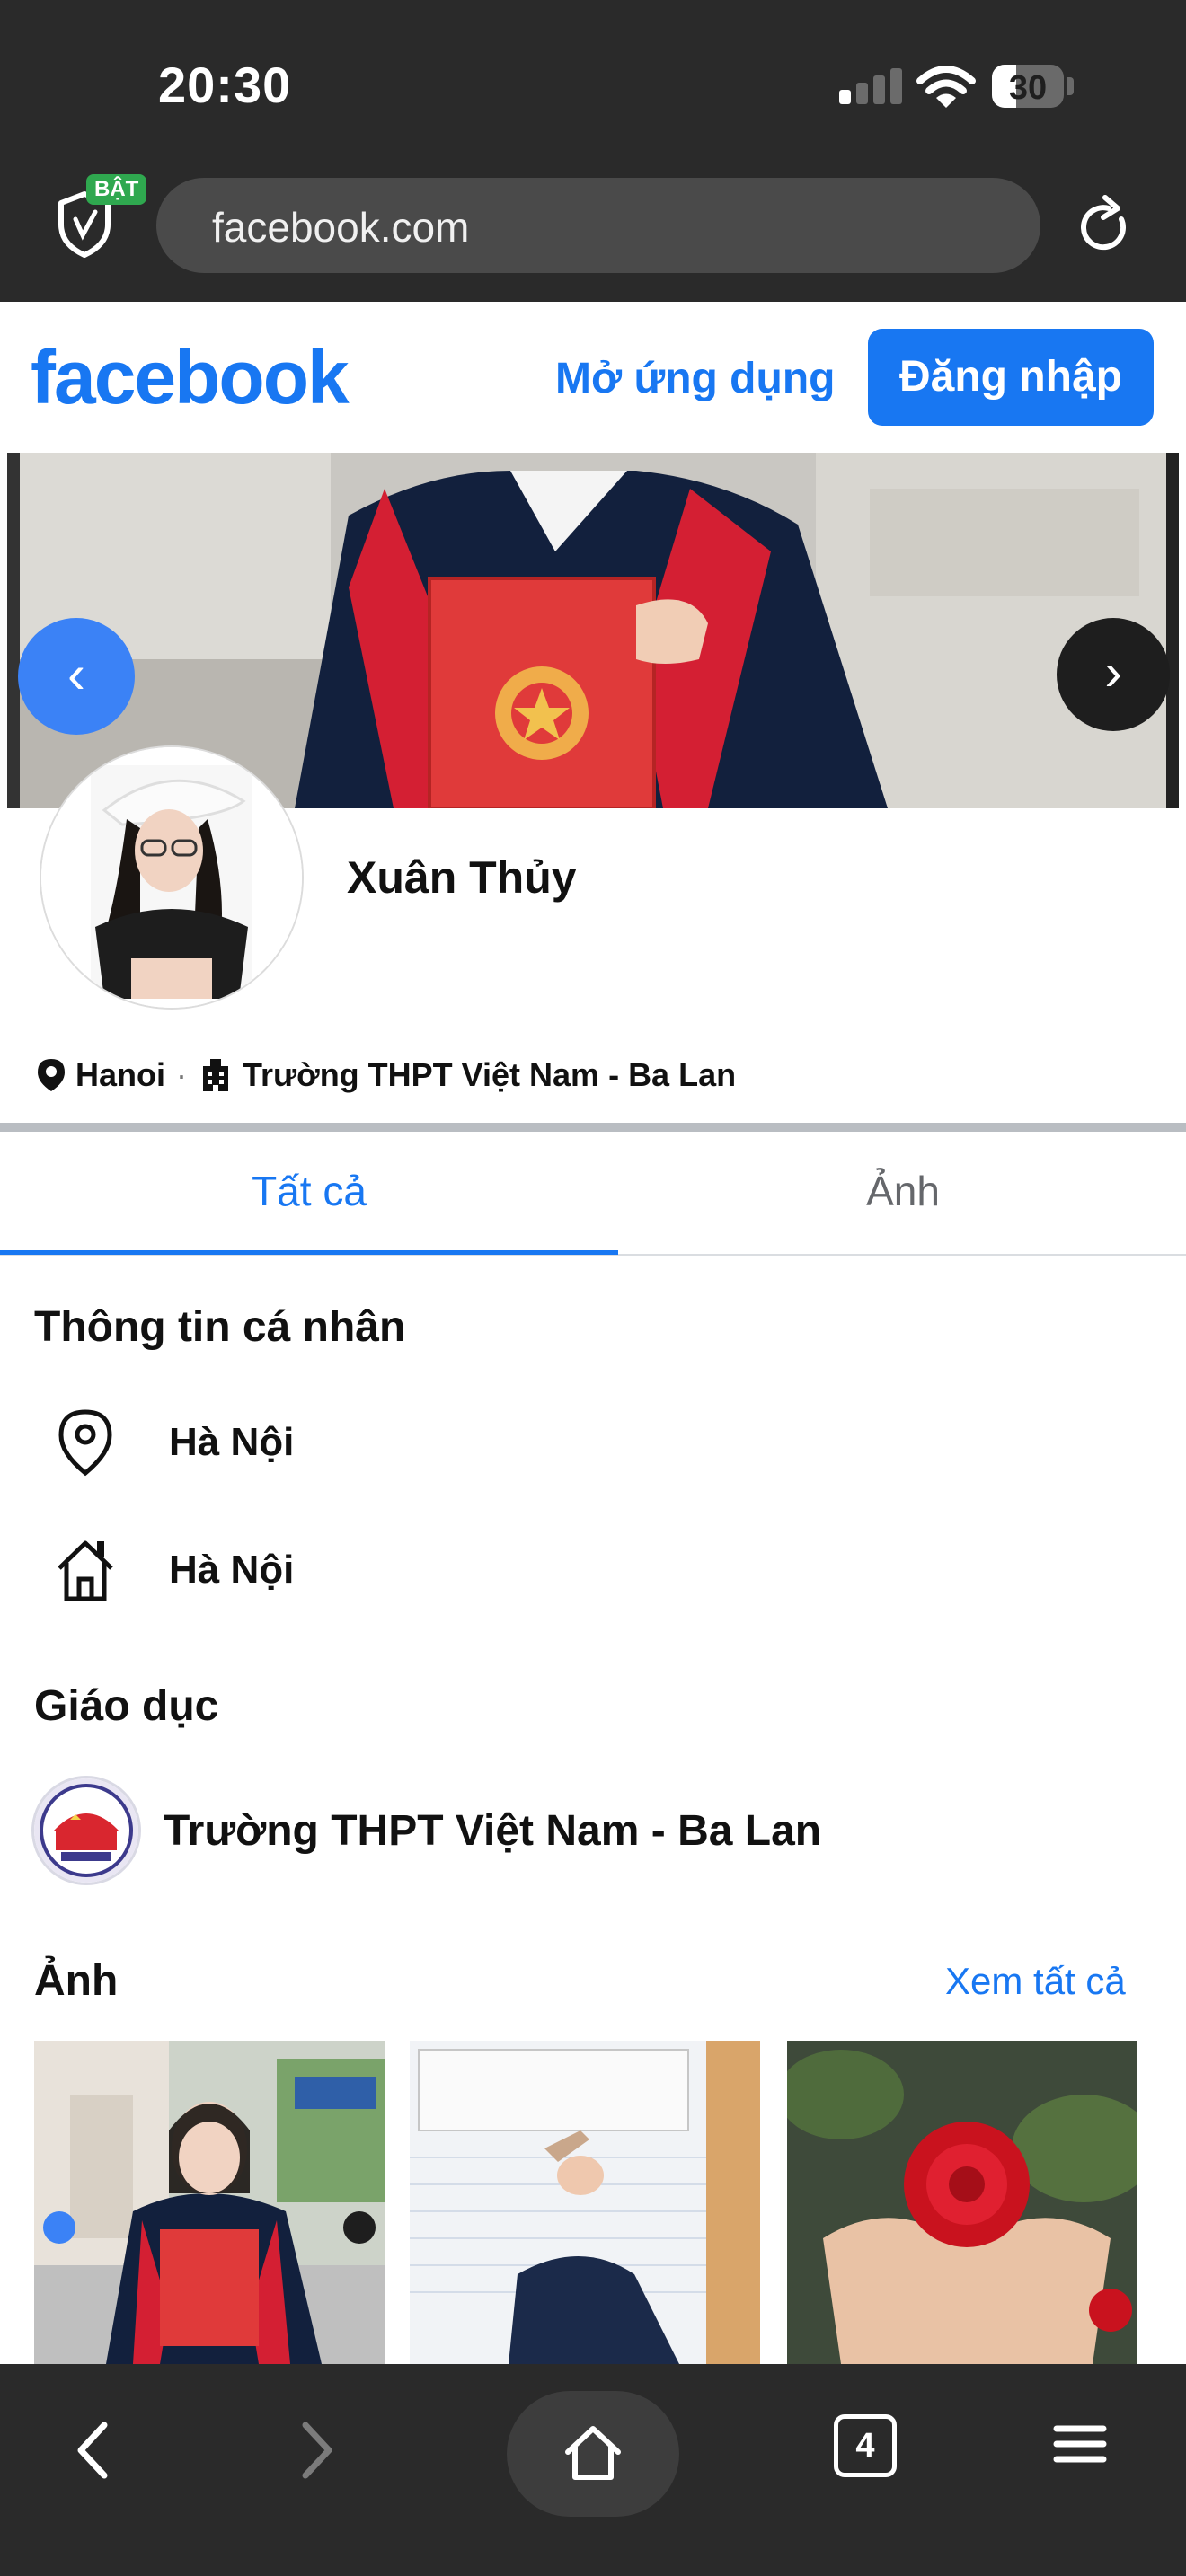  I want to click on profile-avatar, so click(171, 877).